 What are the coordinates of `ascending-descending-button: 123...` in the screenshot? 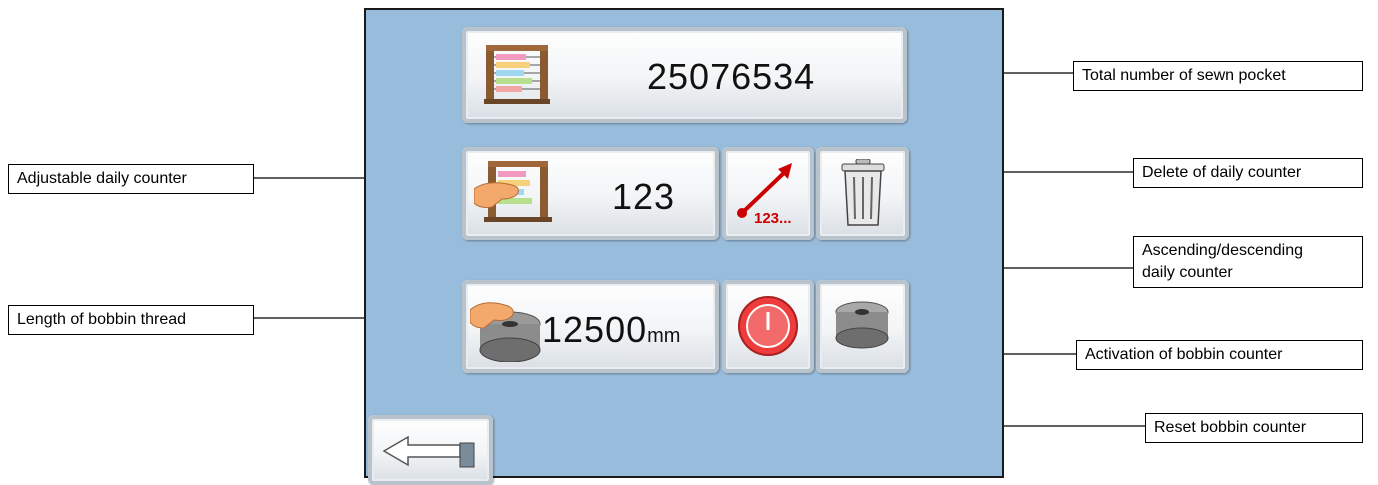 It's located at (768, 193).